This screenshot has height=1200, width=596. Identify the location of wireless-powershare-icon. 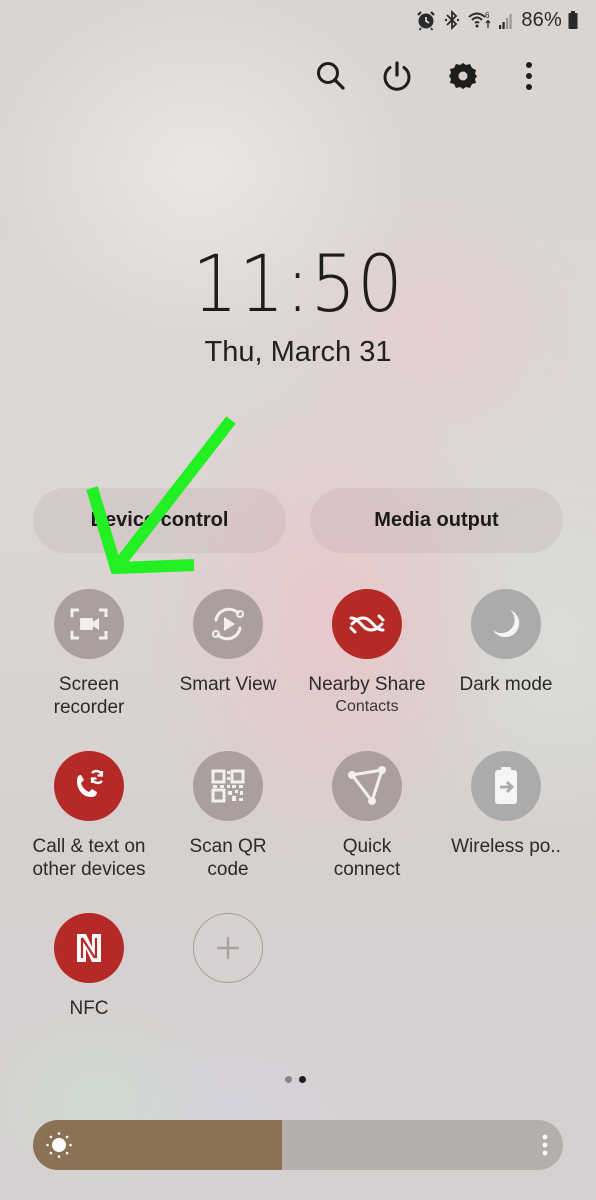
(506, 786).